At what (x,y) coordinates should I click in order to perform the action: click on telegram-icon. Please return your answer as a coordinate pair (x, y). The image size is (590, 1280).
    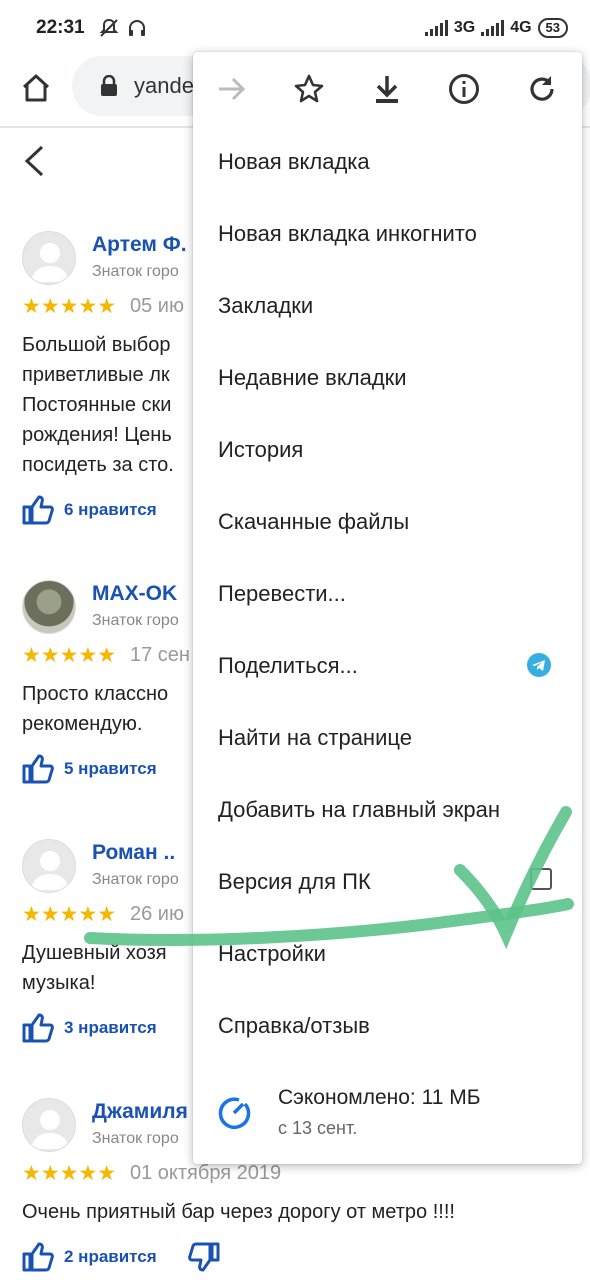
    Looking at the image, I should click on (539, 668).